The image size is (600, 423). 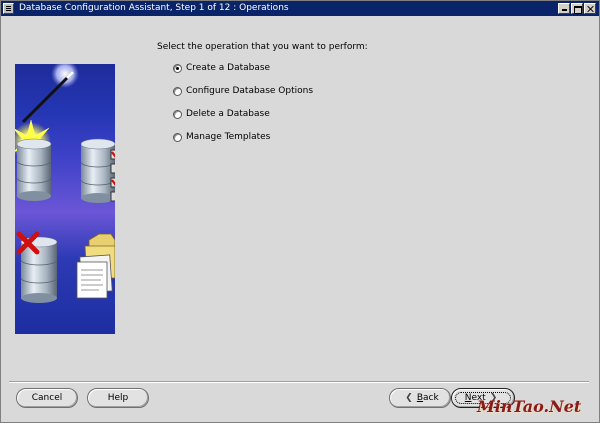 What do you see at coordinates (409, 398) in the screenshot?
I see `back-arrow-icon: ❮` at bounding box center [409, 398].